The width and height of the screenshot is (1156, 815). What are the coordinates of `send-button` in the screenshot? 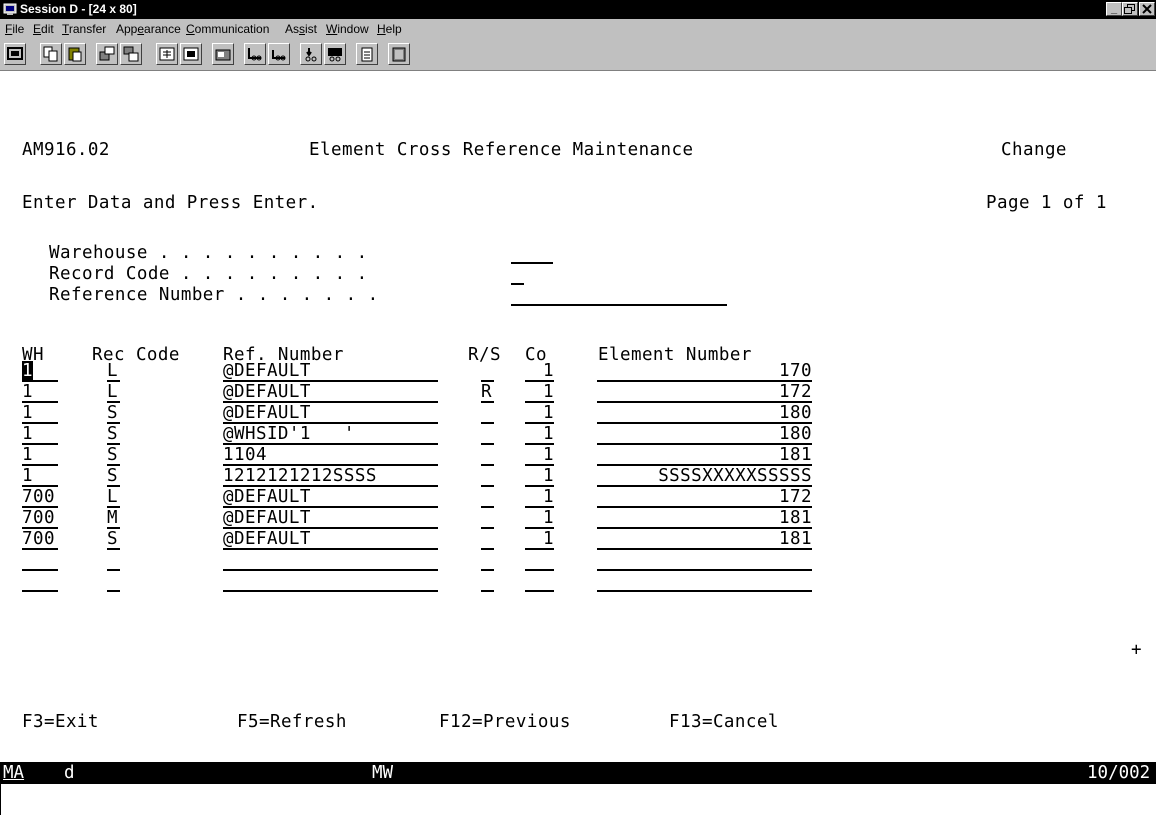 It's located at (107, 54).